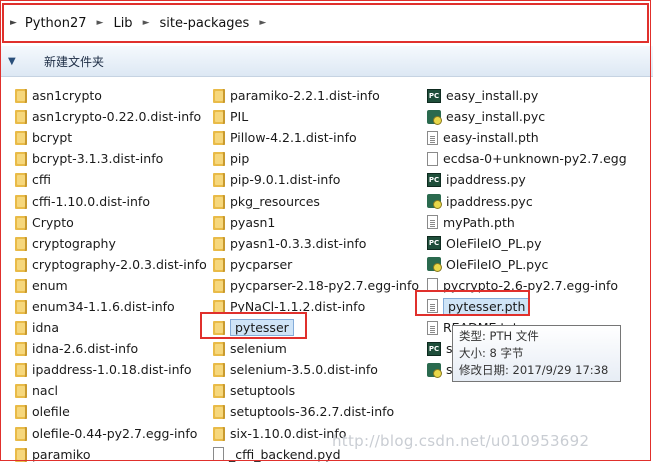  Describe the element at coordinates (111, 222) in the screenshot. I see `folder-item: Crypto` at that location.